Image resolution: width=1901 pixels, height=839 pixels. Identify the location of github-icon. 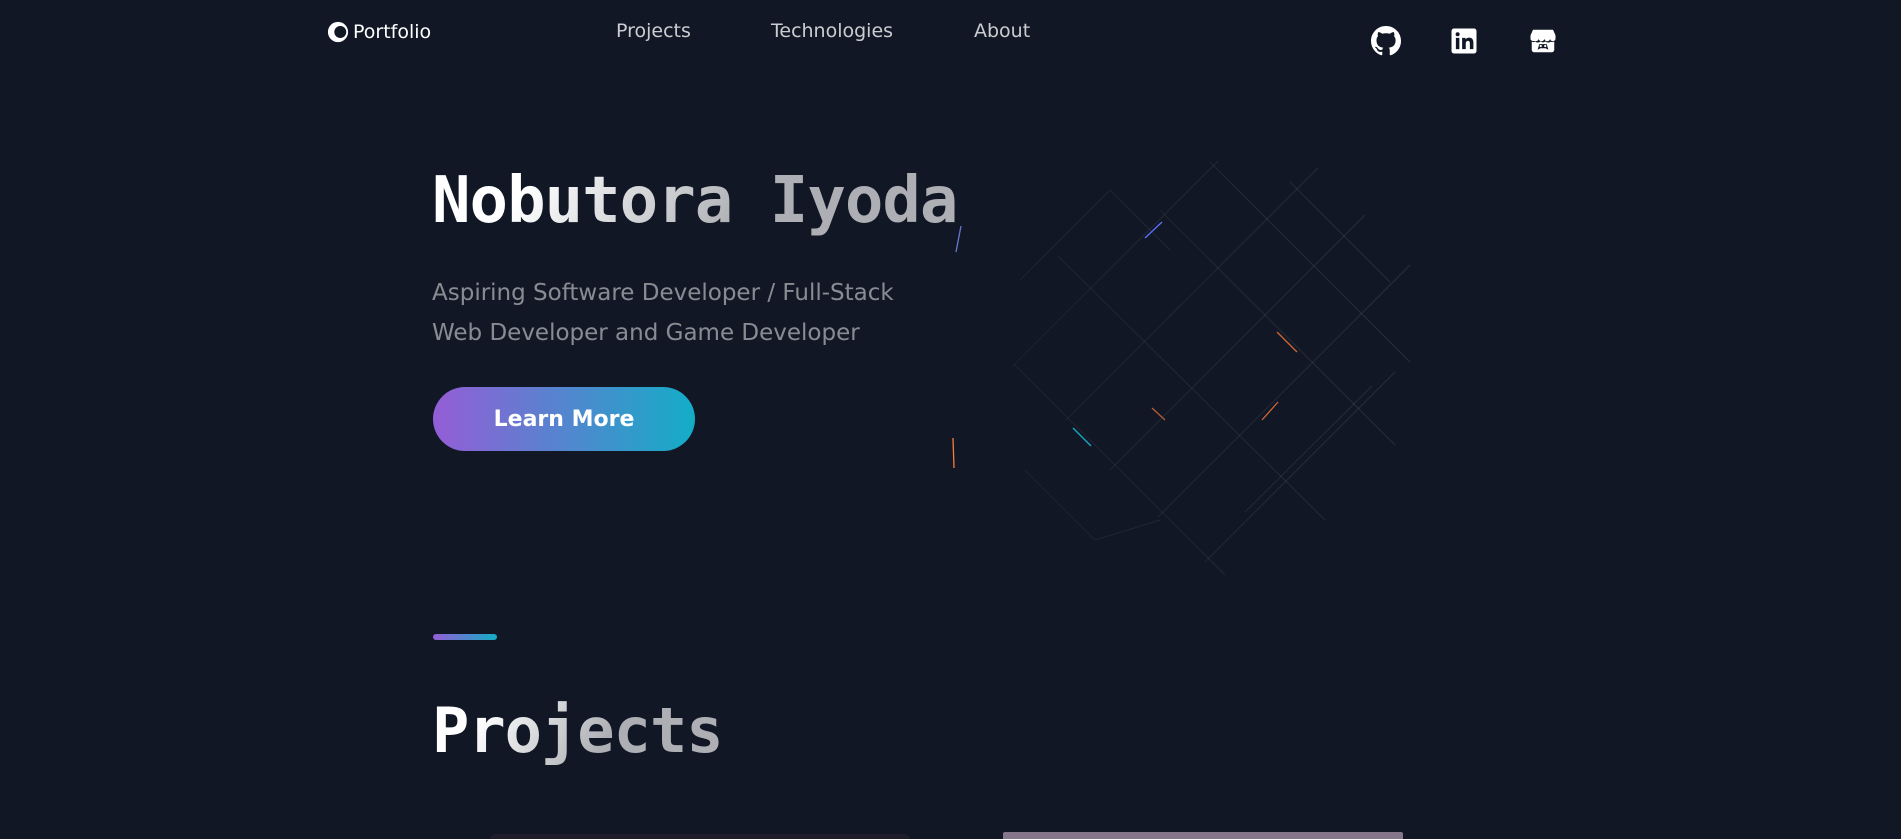
(1386, 41).